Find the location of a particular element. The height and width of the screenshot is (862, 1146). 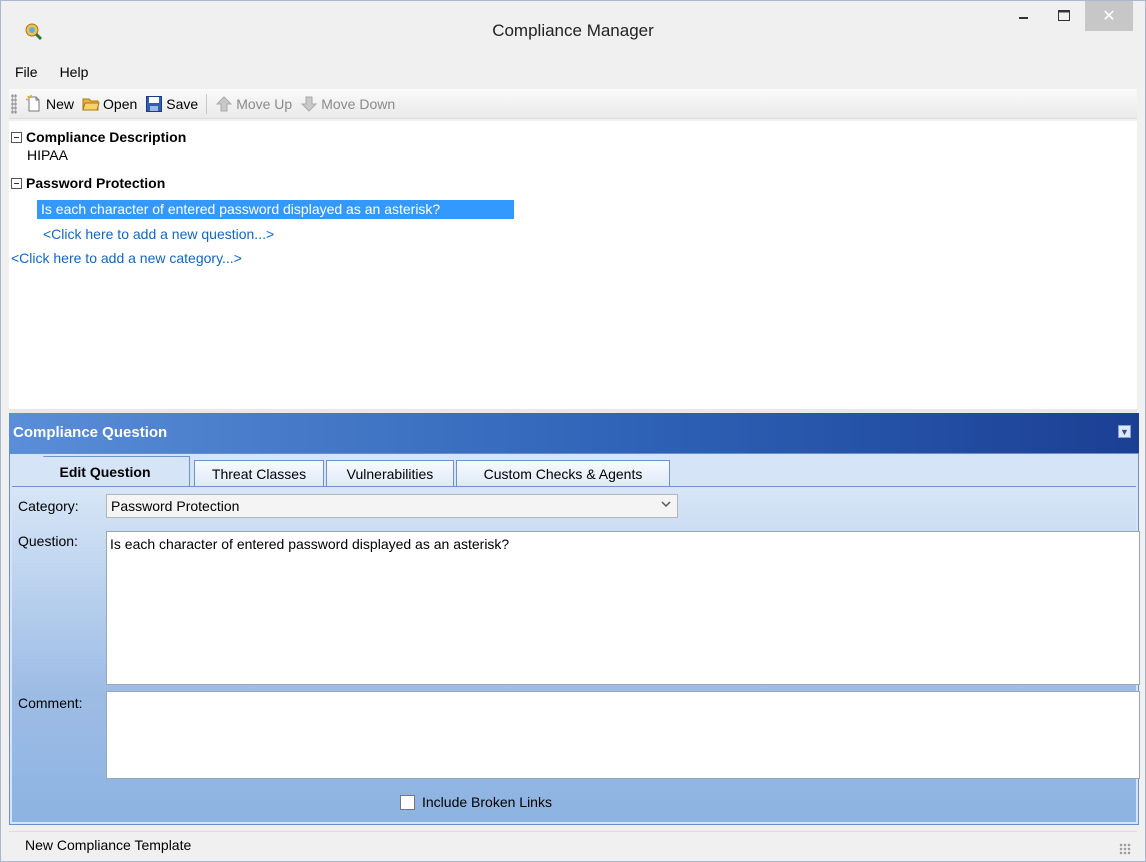

toolbar-separator is located at coordinates (207, 103).